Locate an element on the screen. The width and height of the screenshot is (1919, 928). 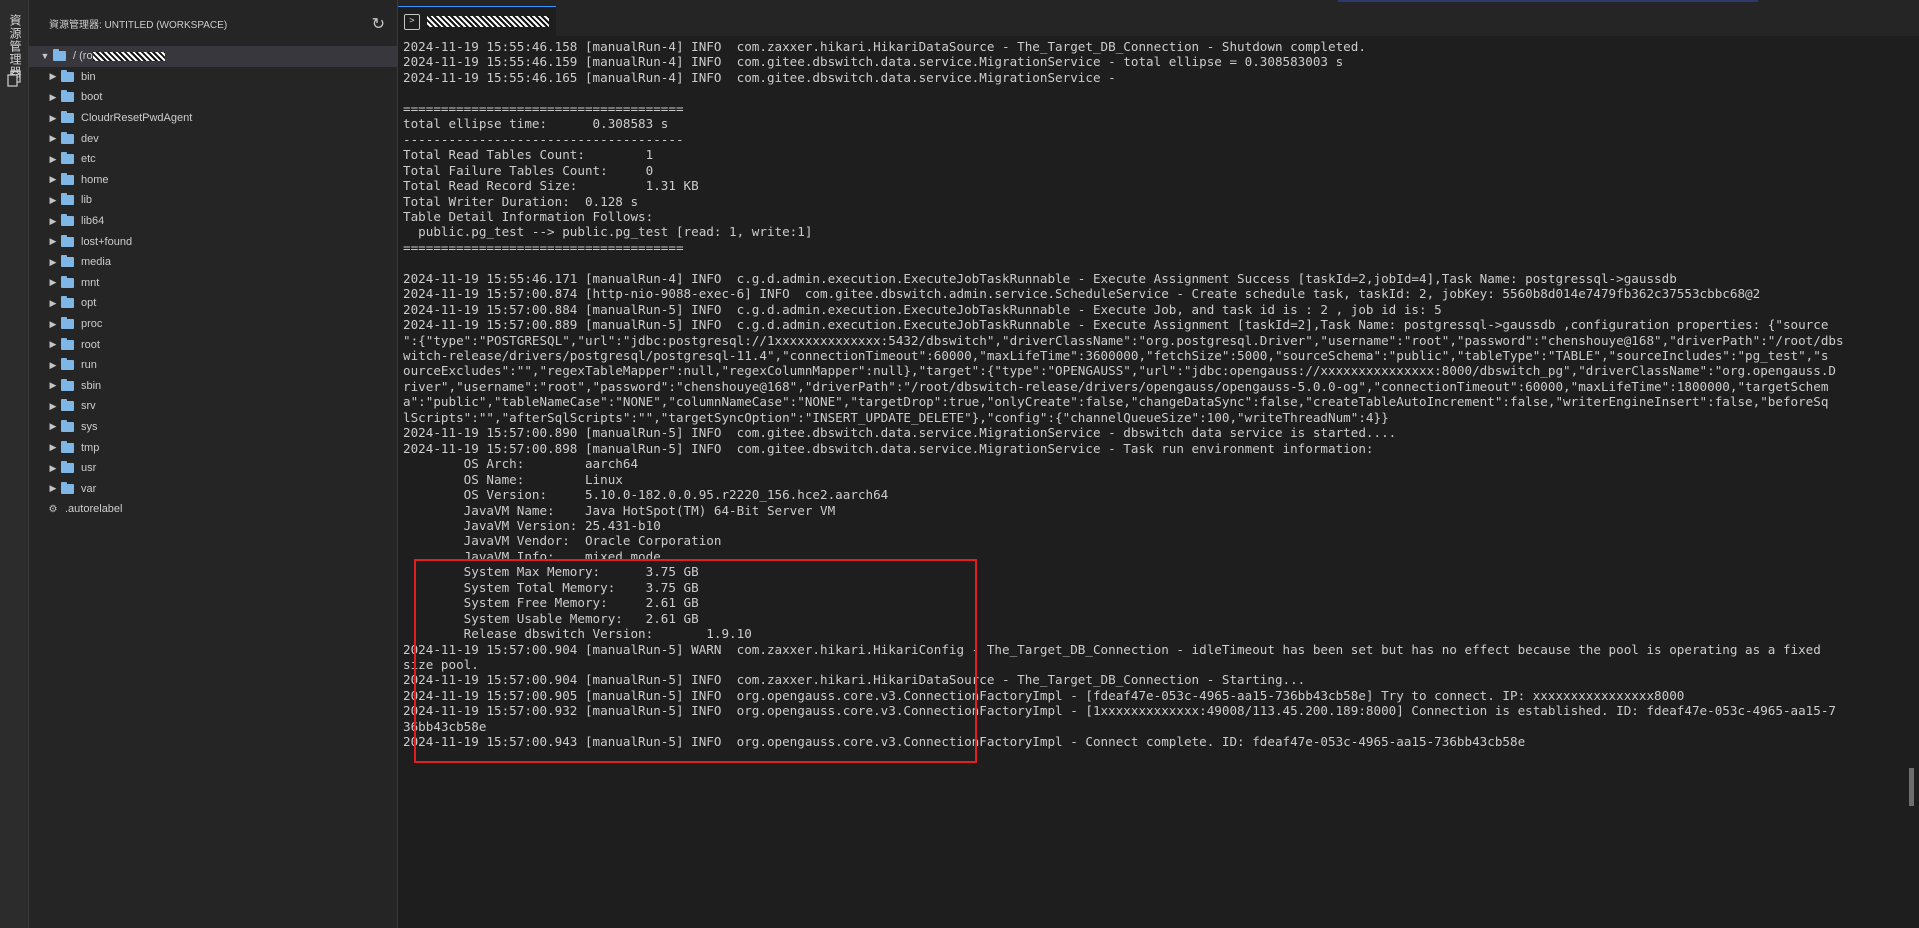
tree-folder-item: ▶ tmp is located at coordinates (213, 447).